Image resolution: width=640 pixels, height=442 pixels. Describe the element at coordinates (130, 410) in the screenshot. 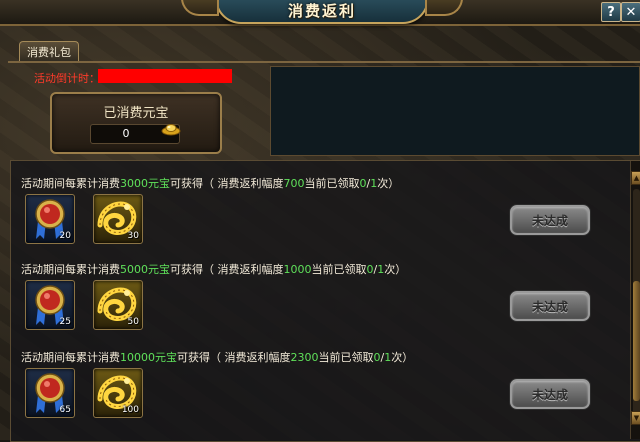

I see `item-count: 100` at that location.